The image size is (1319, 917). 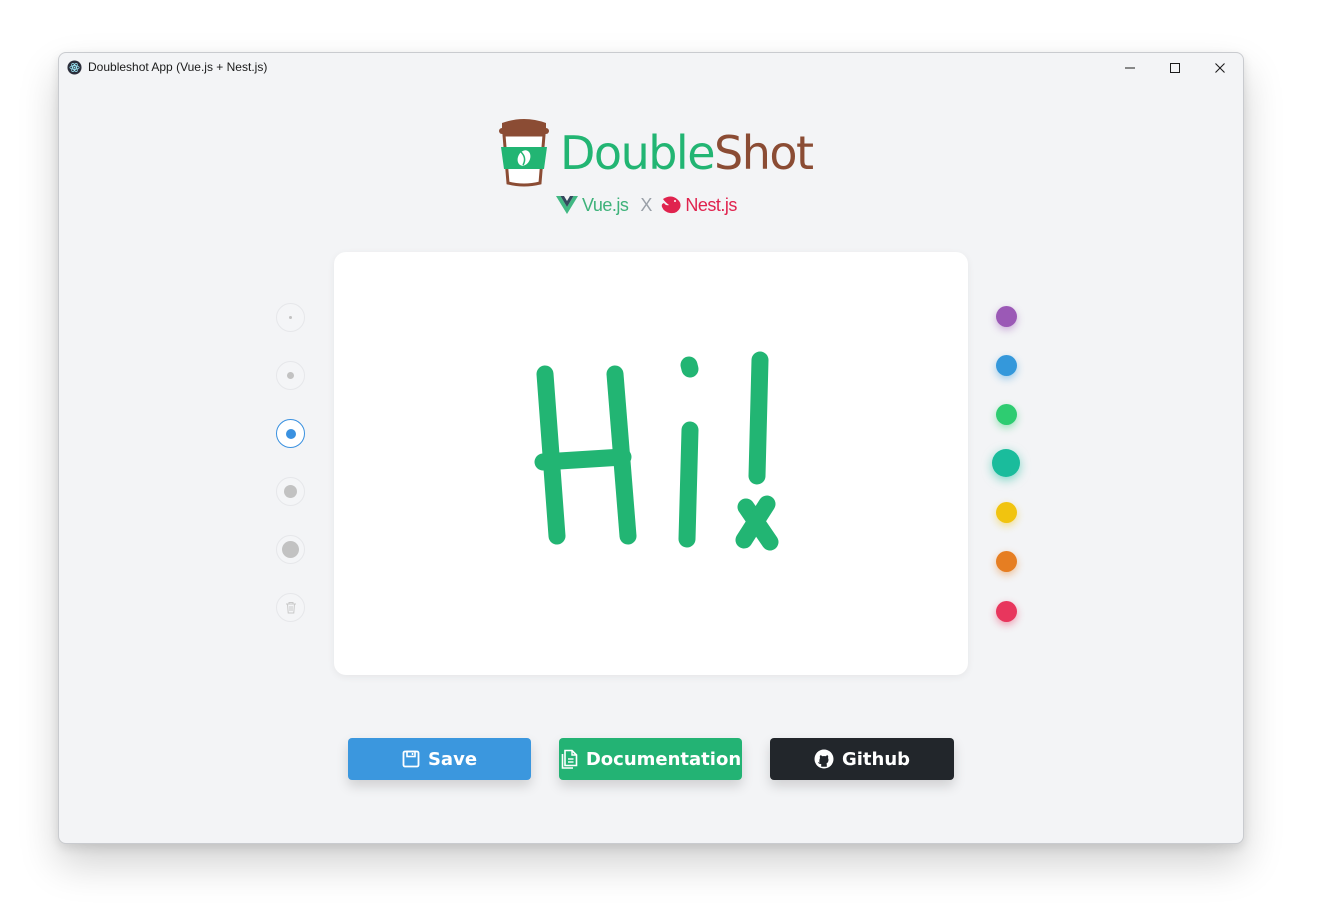 What do you see at coordinates (411, 759) in the screenshot?
I see `save-icon` at bounding box center [411, 759].